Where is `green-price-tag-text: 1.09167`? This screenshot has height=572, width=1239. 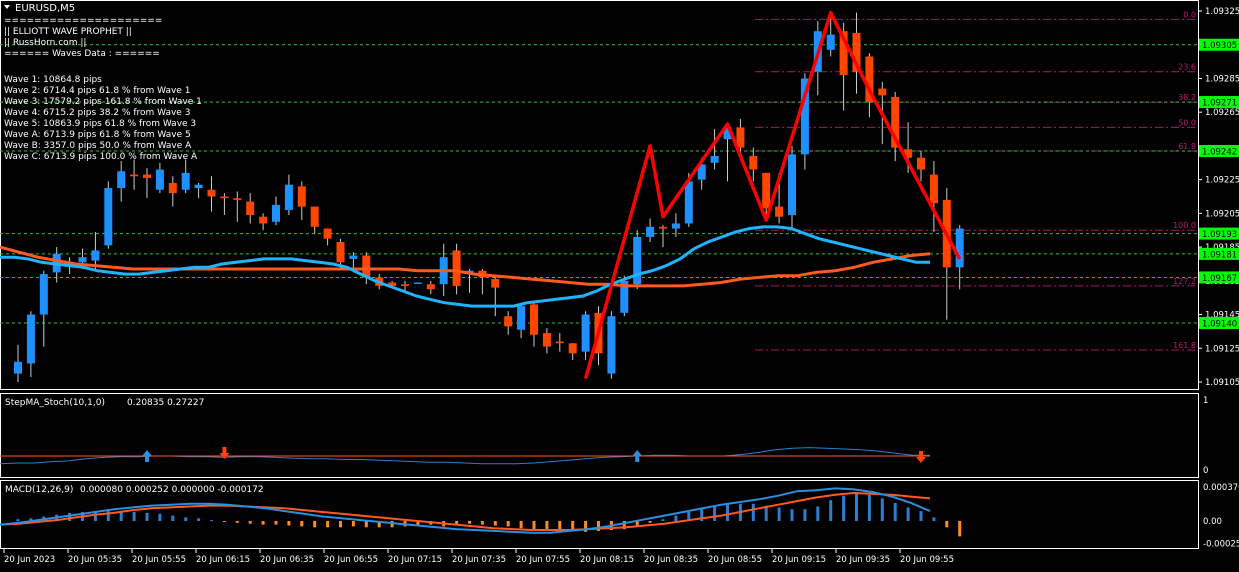
green-price-tag-text: 1.09167 is located at coordinates (1219, 279).